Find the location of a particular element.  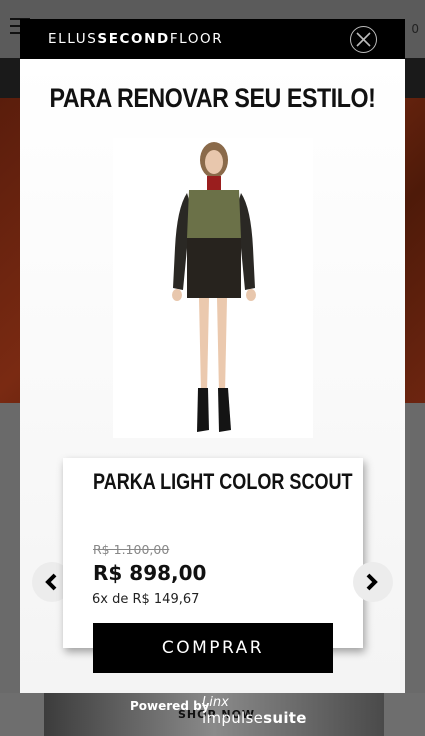

current-price: R$ 898,00 is located at coordinates (150, 573).